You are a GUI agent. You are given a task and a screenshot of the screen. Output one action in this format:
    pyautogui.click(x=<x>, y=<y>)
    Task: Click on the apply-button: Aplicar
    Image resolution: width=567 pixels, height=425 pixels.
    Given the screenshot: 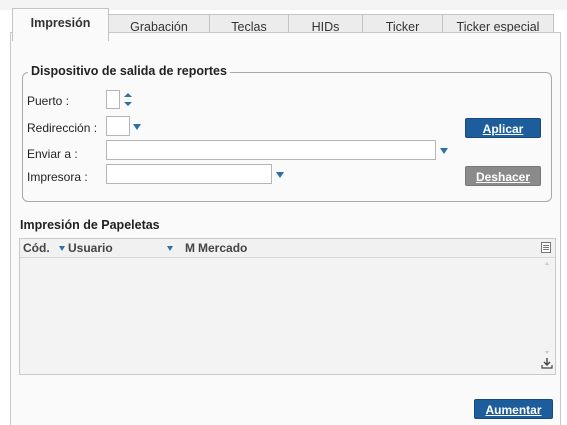 What is the action you would take?
    pyautogui.click(x=503, y=128)
    